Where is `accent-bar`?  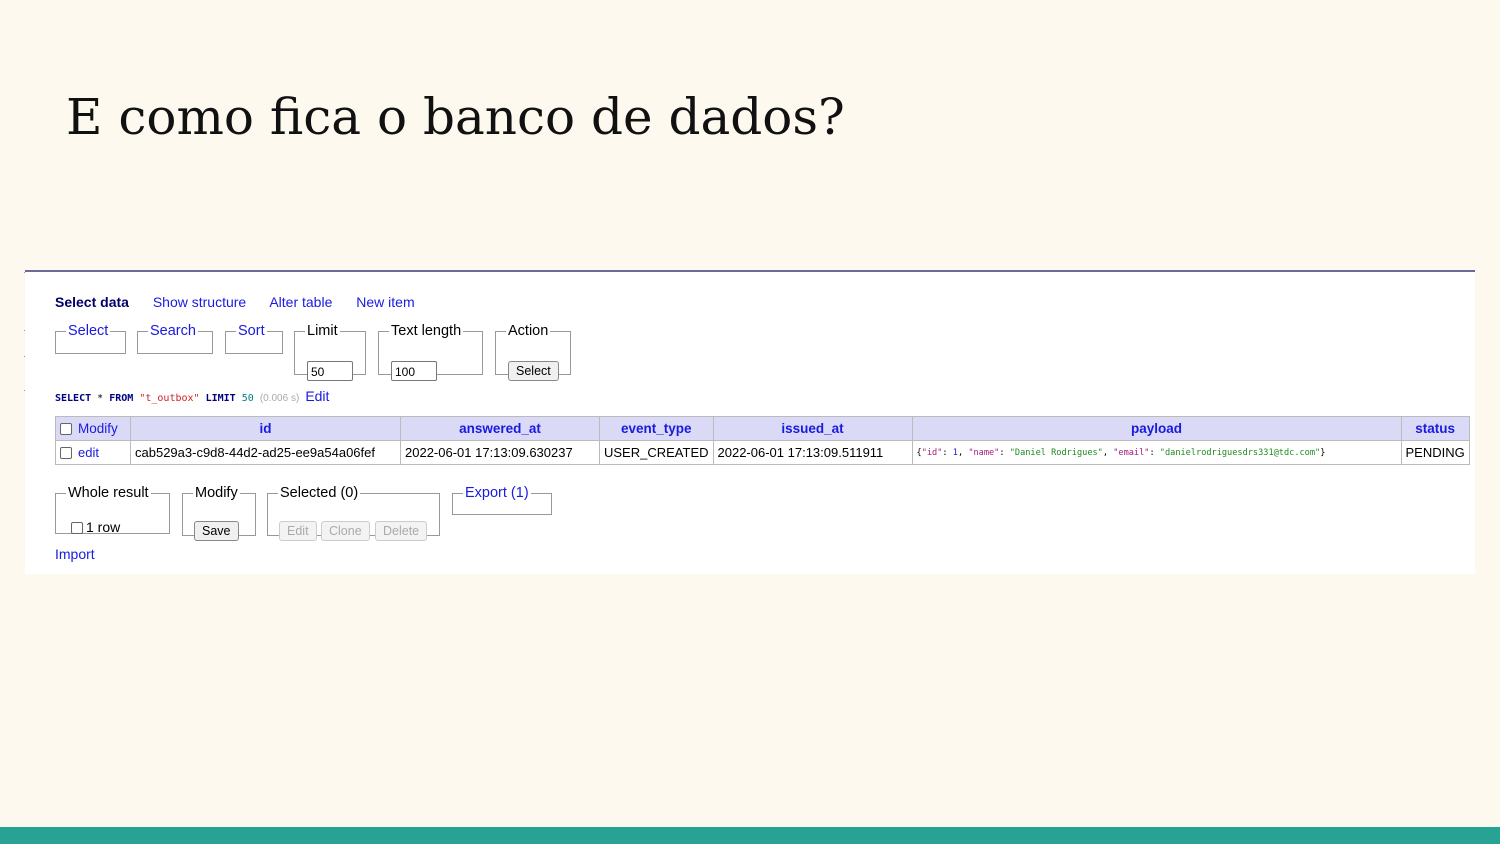 accent-bar is located at coordinates (750, 835).